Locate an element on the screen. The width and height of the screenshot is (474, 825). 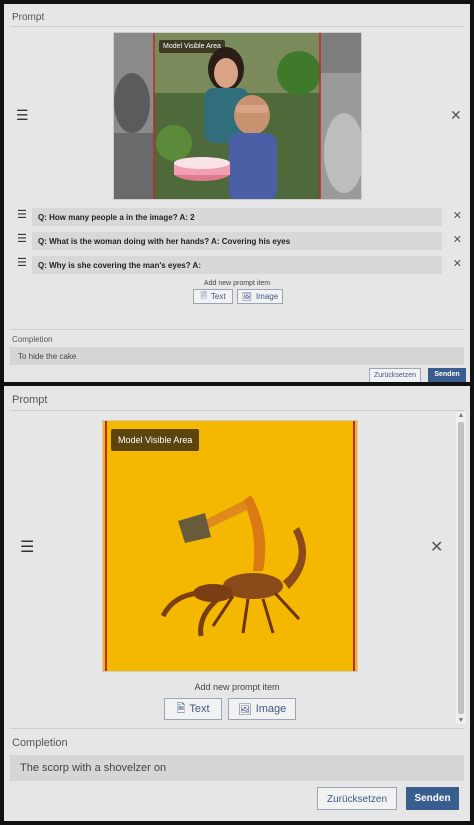
completion-field: The scorp with a shovelzer on is located at coordinates (237, 768).